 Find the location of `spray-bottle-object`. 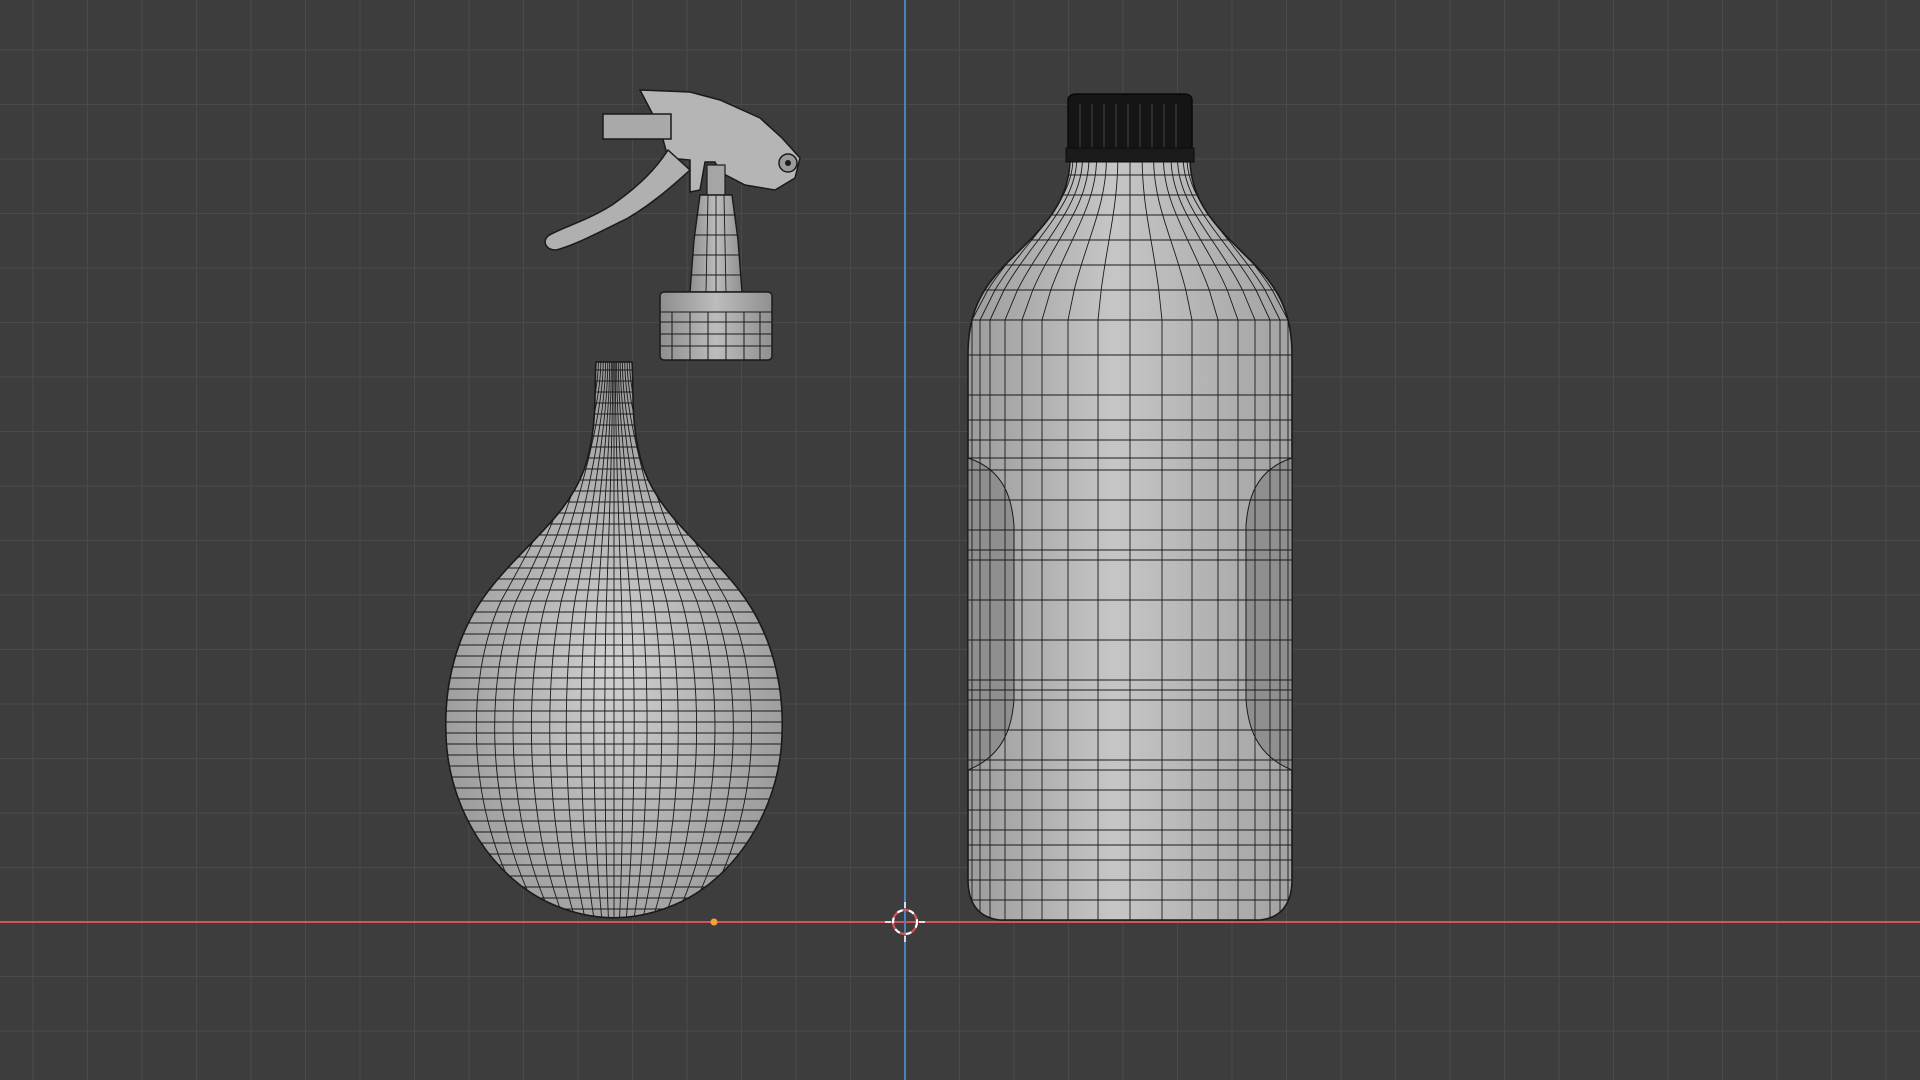

spray-bottle-object is located at coordinates (615, 507).